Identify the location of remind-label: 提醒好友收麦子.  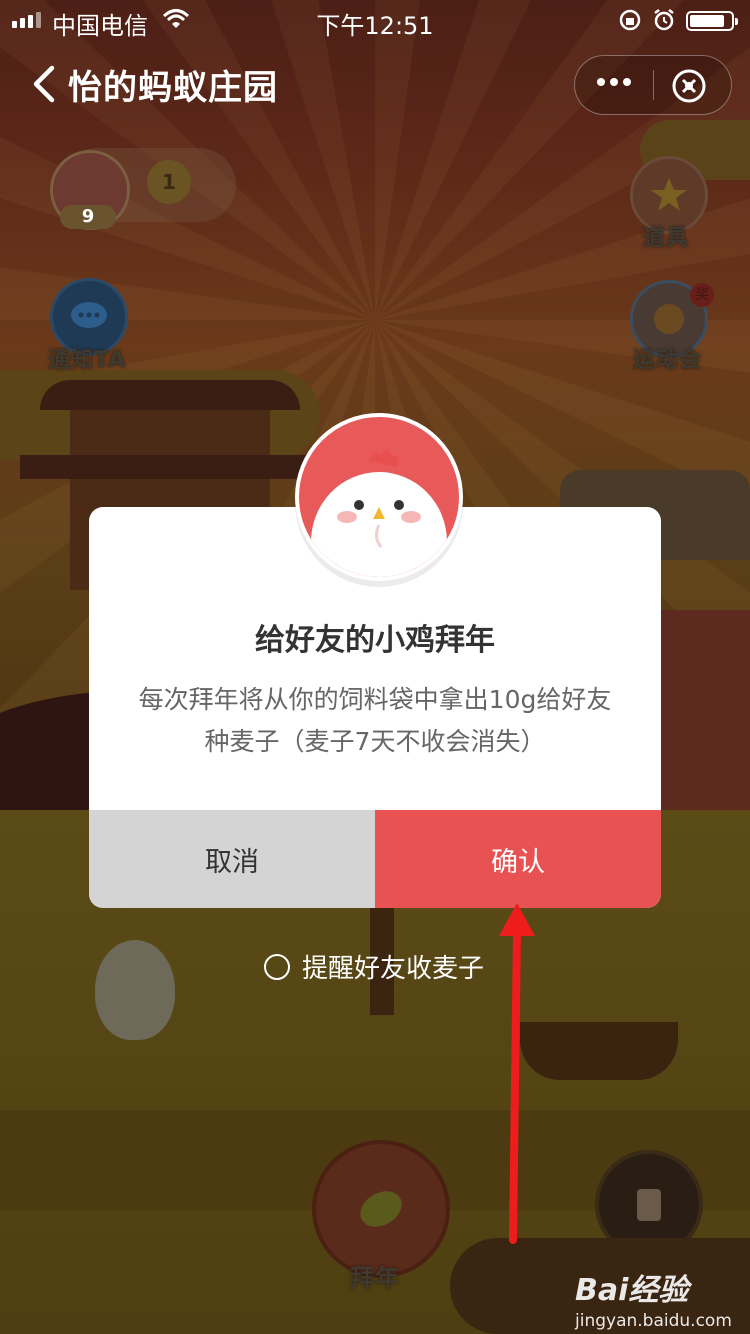
(393, 969).